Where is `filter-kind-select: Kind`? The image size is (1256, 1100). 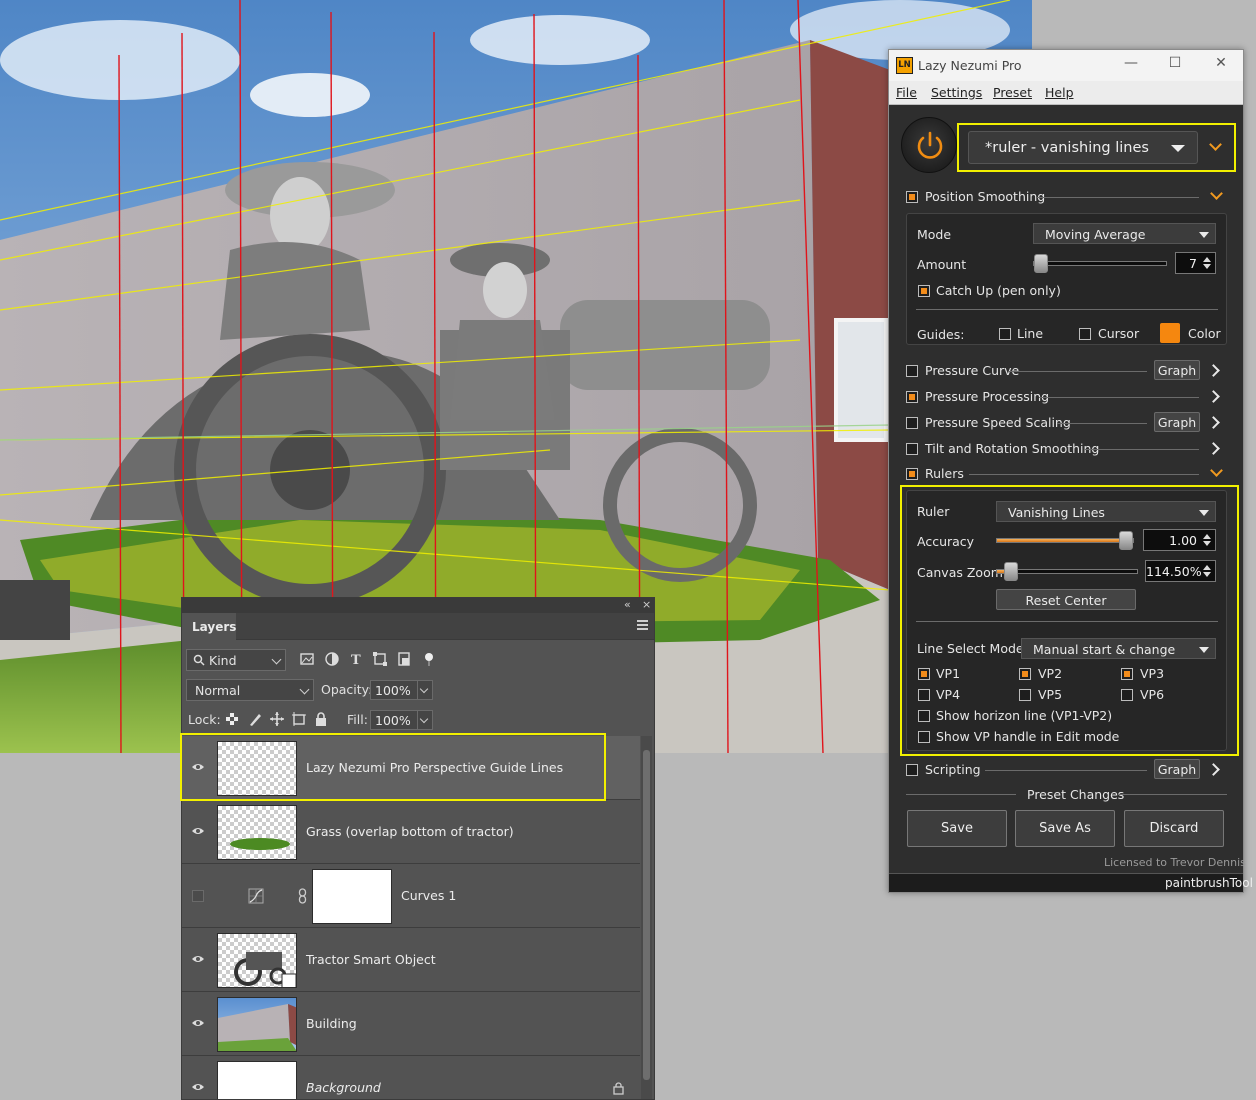 filter-kind-select: Kind is located at coordinates (236, 660).